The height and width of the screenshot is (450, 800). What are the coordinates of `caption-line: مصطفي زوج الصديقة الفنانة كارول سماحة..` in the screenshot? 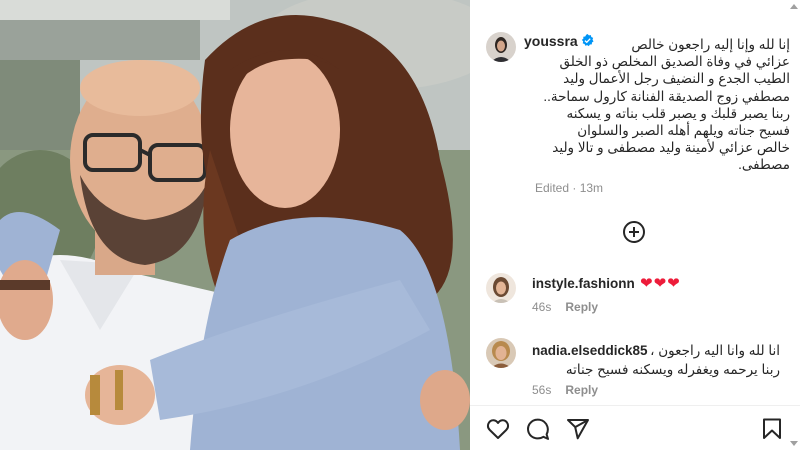 It's located at (666, 96).